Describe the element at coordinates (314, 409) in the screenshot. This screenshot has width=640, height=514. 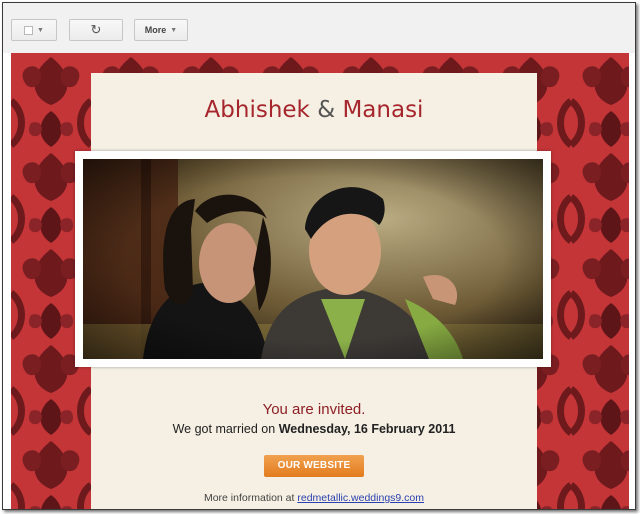
I see `invited-heading: You are invited.` at that location.